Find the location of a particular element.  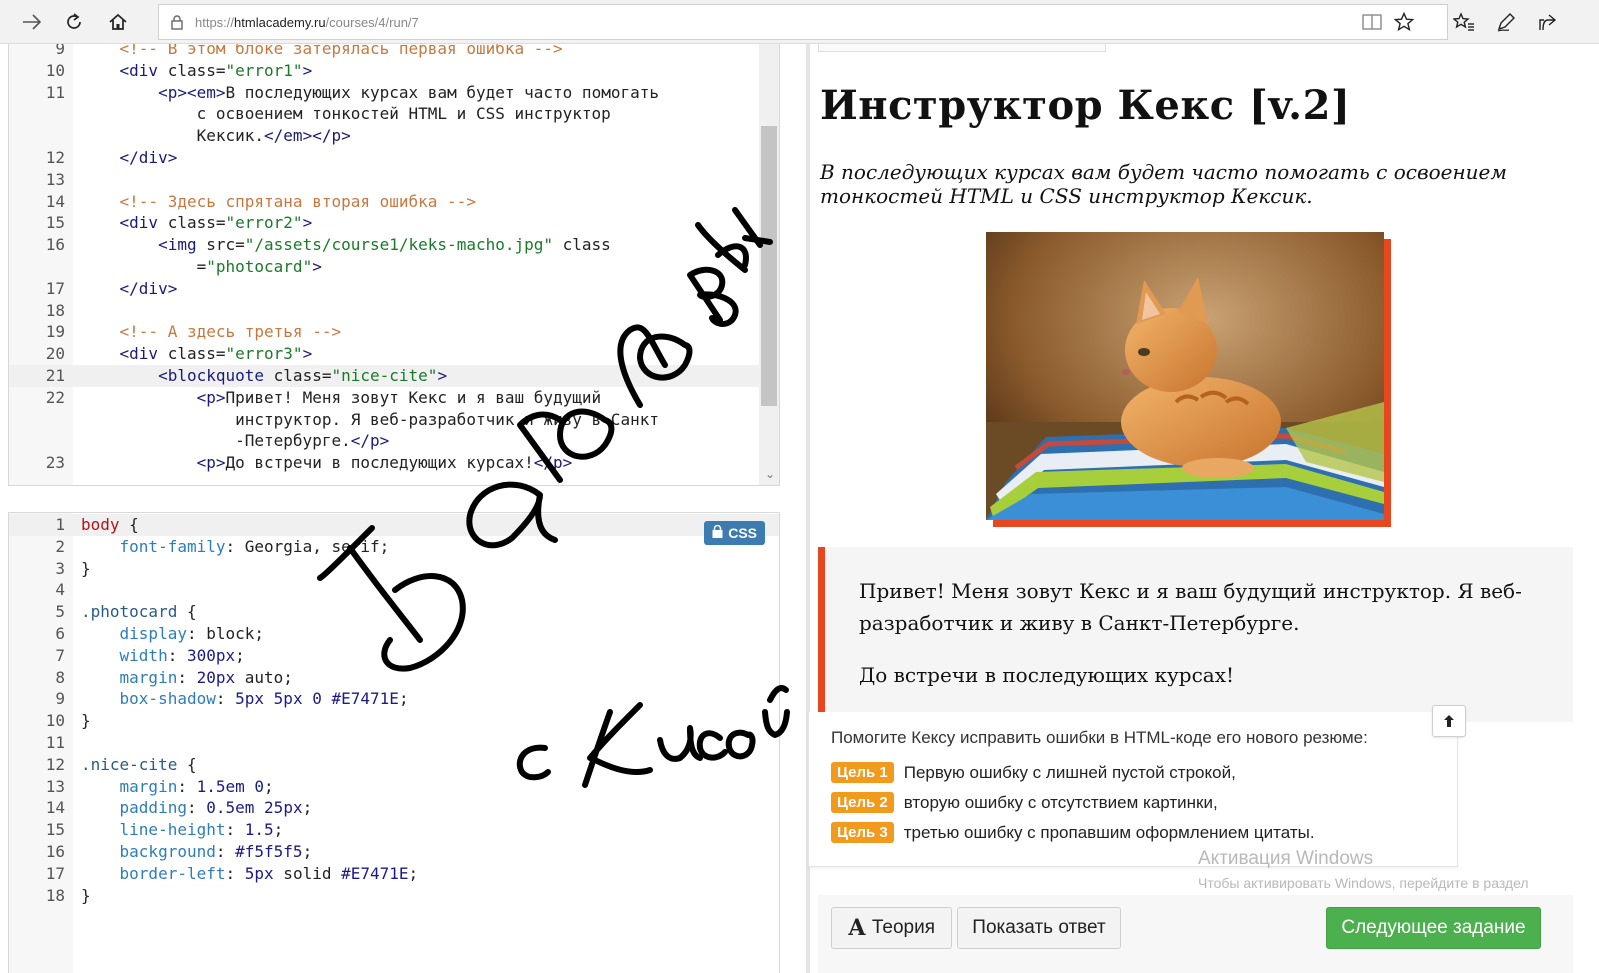

code-line: 7 width: 300px; is located at coordinates (394, 656).